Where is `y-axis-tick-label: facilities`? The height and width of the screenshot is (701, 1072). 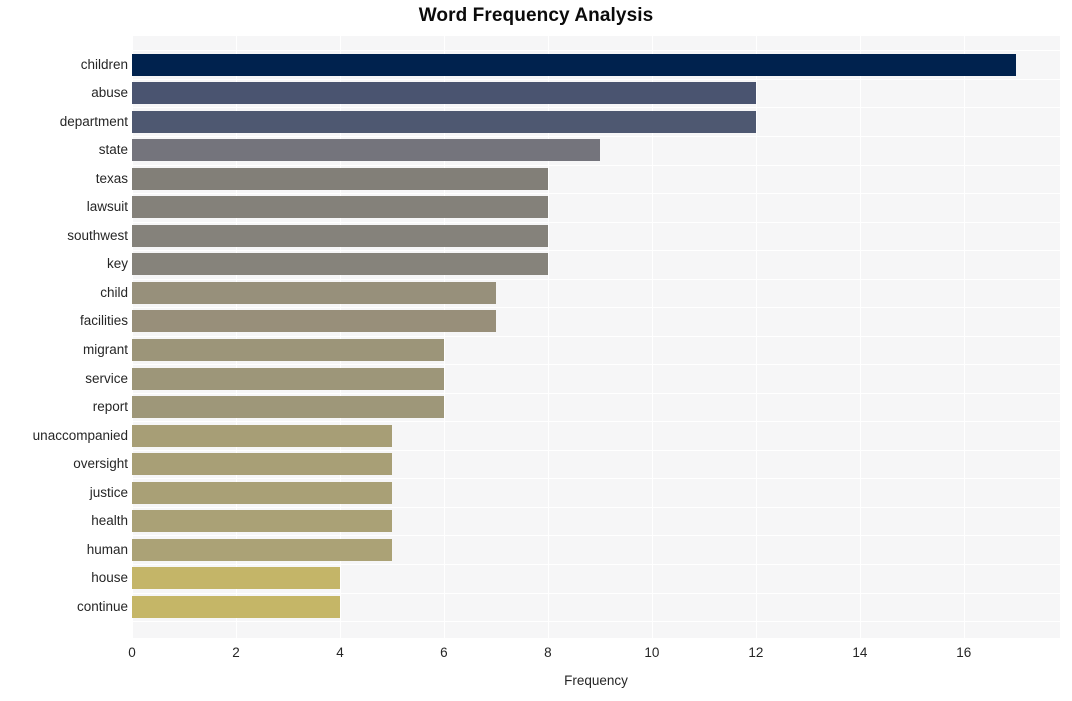 y-axis-tick-label: facilities is located at coordinates (103, 321).